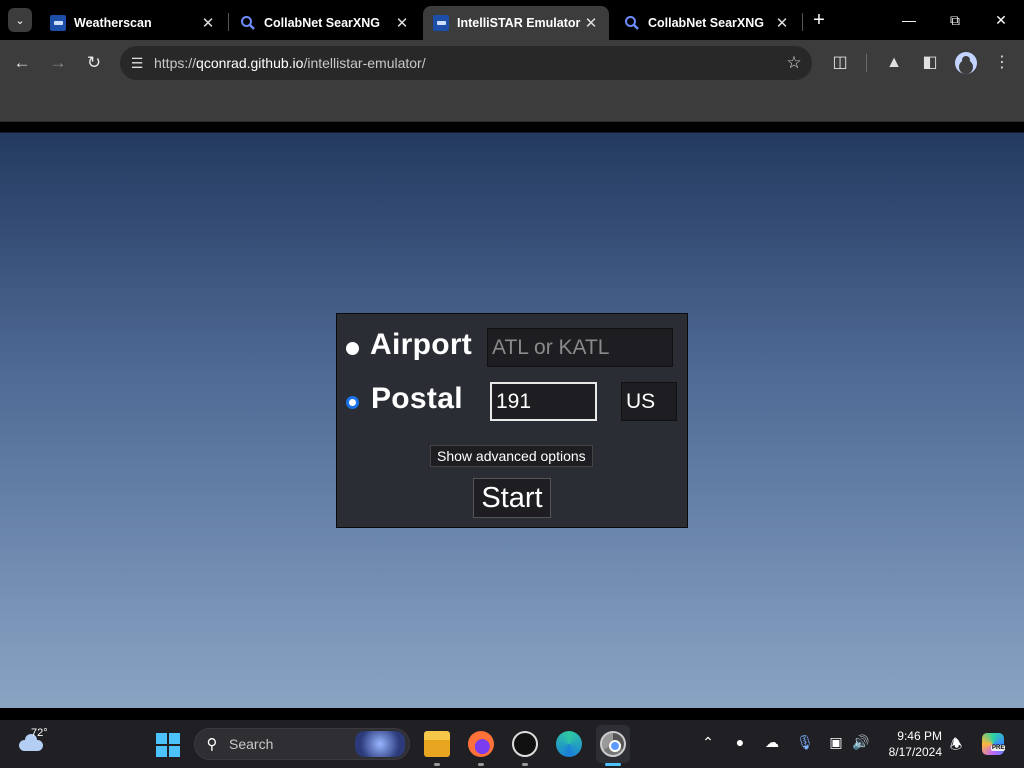  Describe the element at coordinates (137, 63) in the screenshot. I see `site-info-icon: ☰` at that location.